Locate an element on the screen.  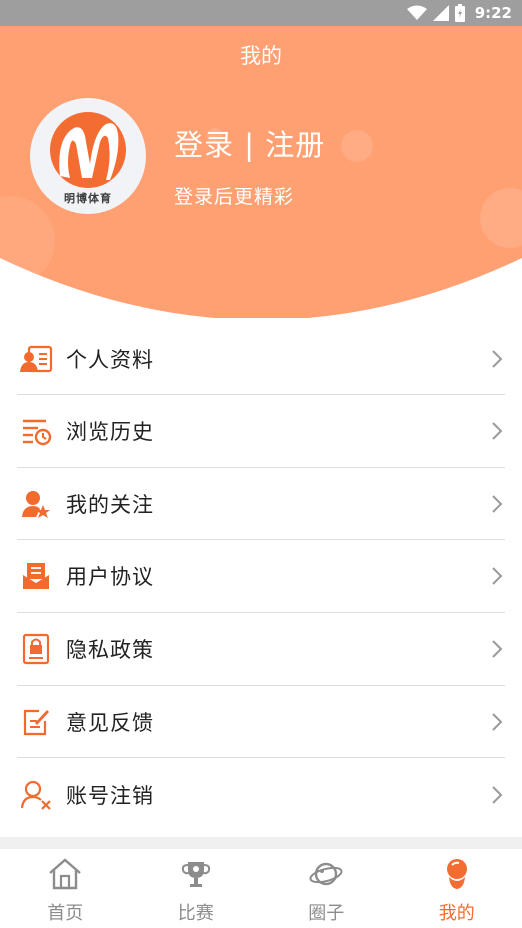
nav-tab-home: 首页 is located at coordinates (65, 888).